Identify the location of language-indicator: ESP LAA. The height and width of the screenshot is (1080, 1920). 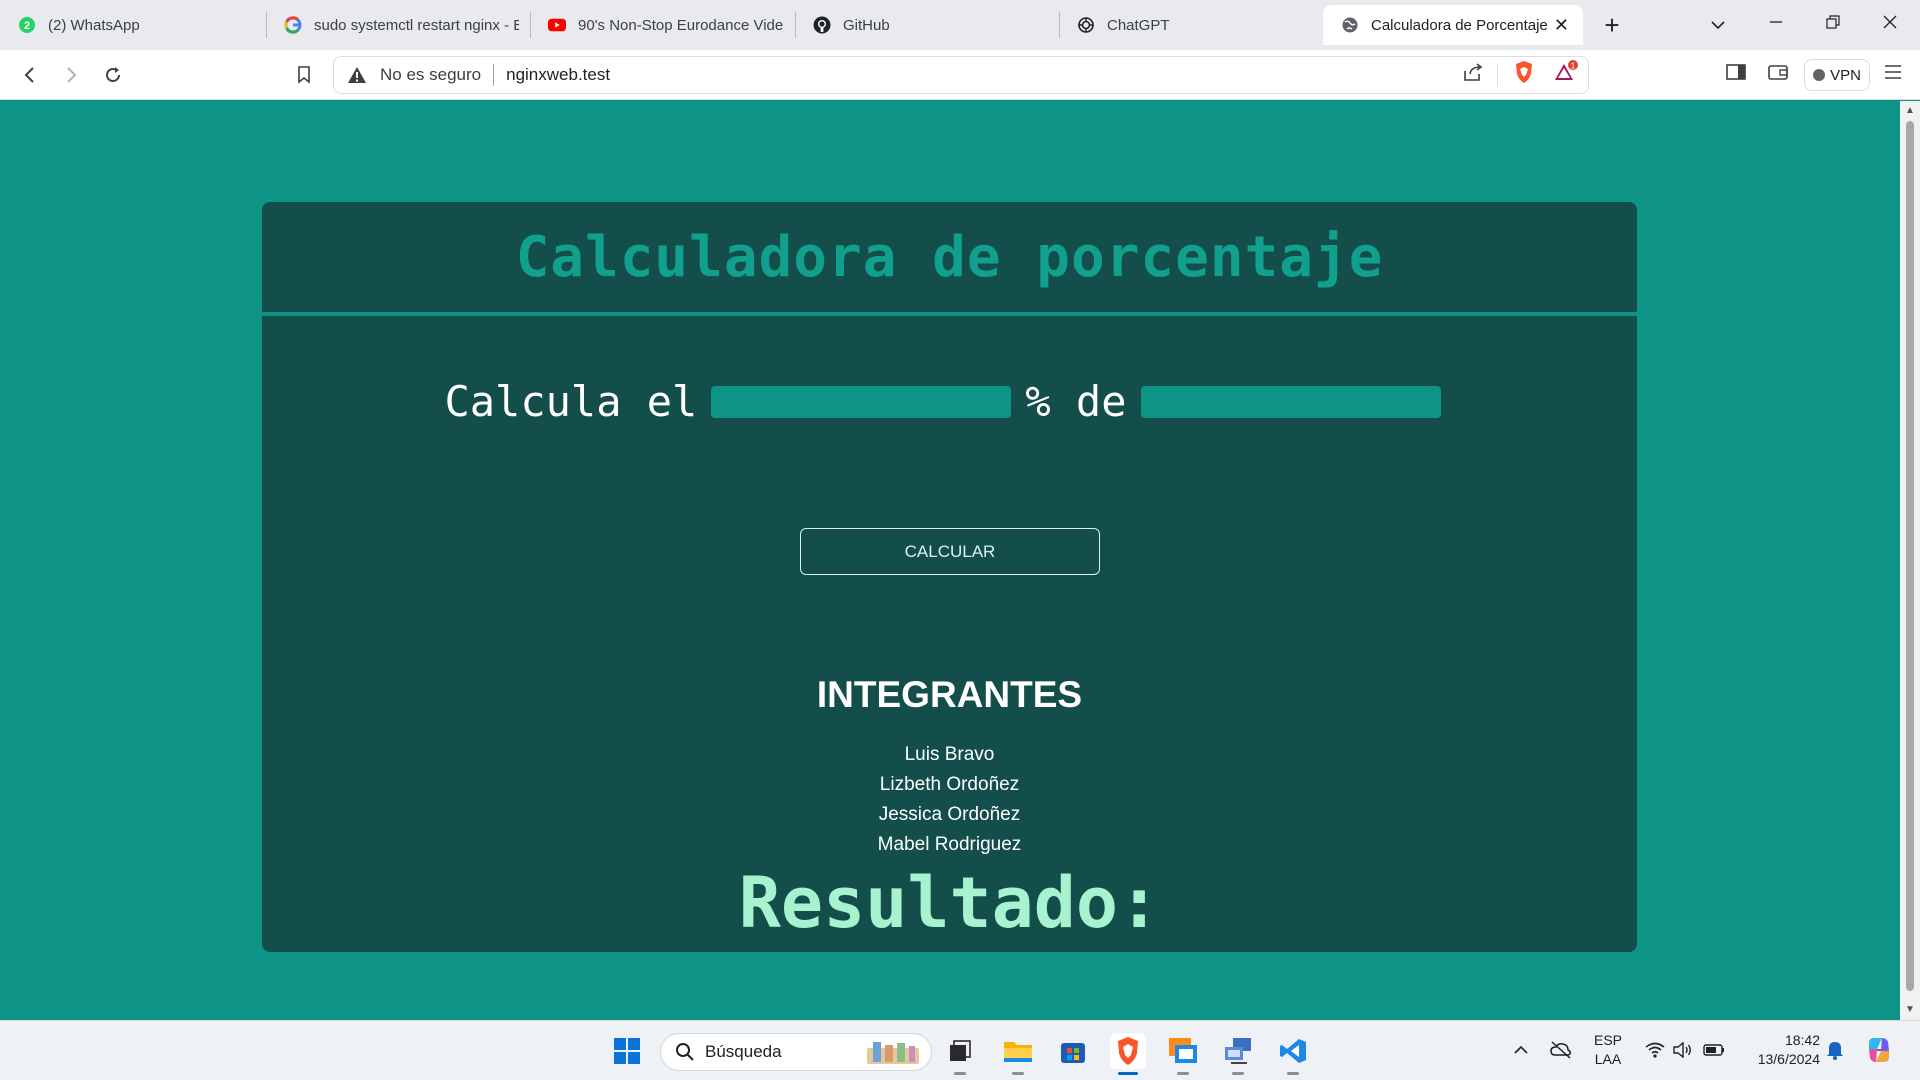
(1608, 1050).